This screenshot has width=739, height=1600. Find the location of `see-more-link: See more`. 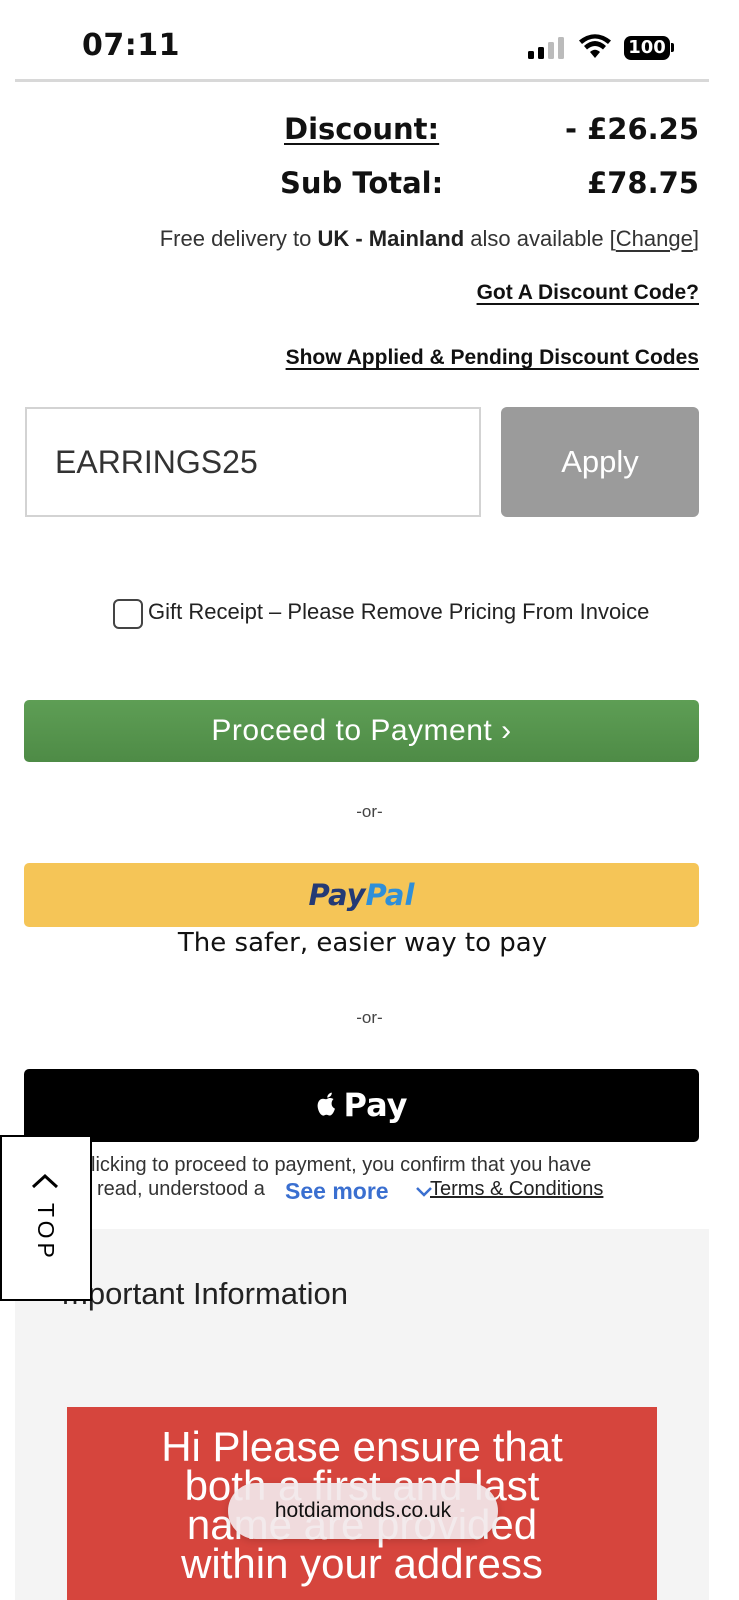

see-more-link: See more is located at coordinates (359, 1191).